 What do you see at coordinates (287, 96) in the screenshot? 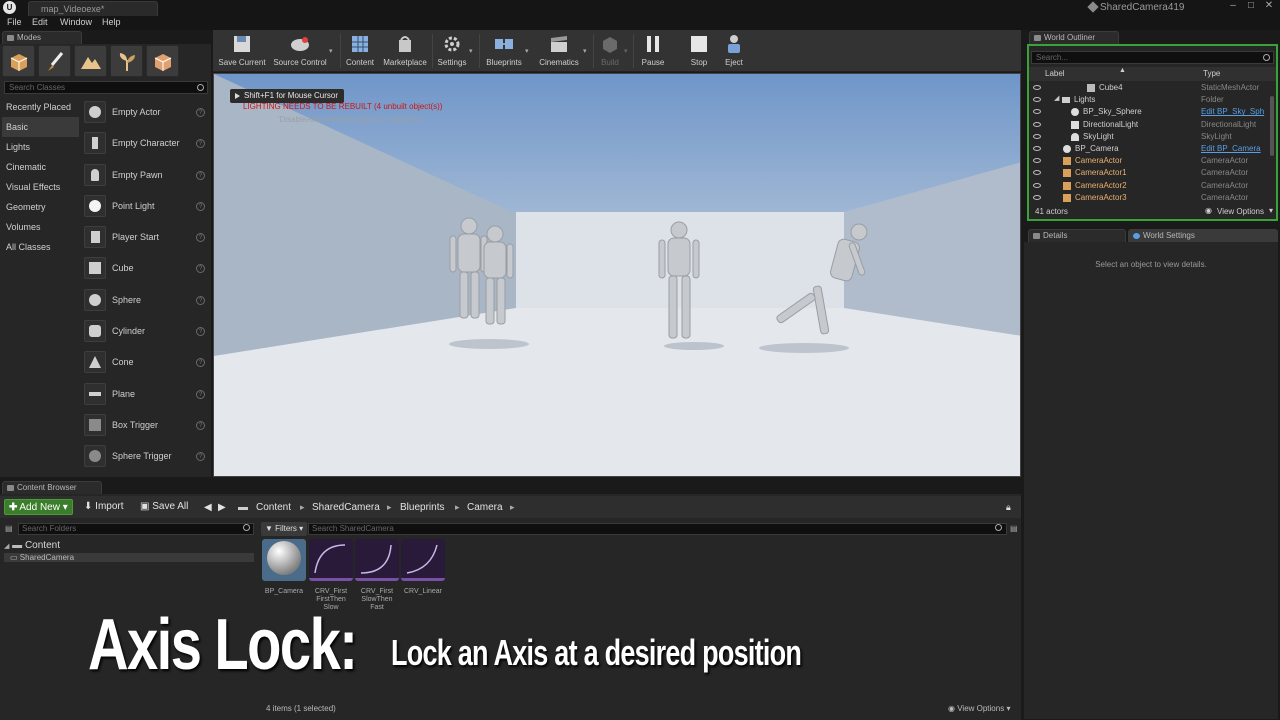
I see `mouse-cursor-hint: Shift+F1 for Mouse Cursor` at bounding box center [287, 96].